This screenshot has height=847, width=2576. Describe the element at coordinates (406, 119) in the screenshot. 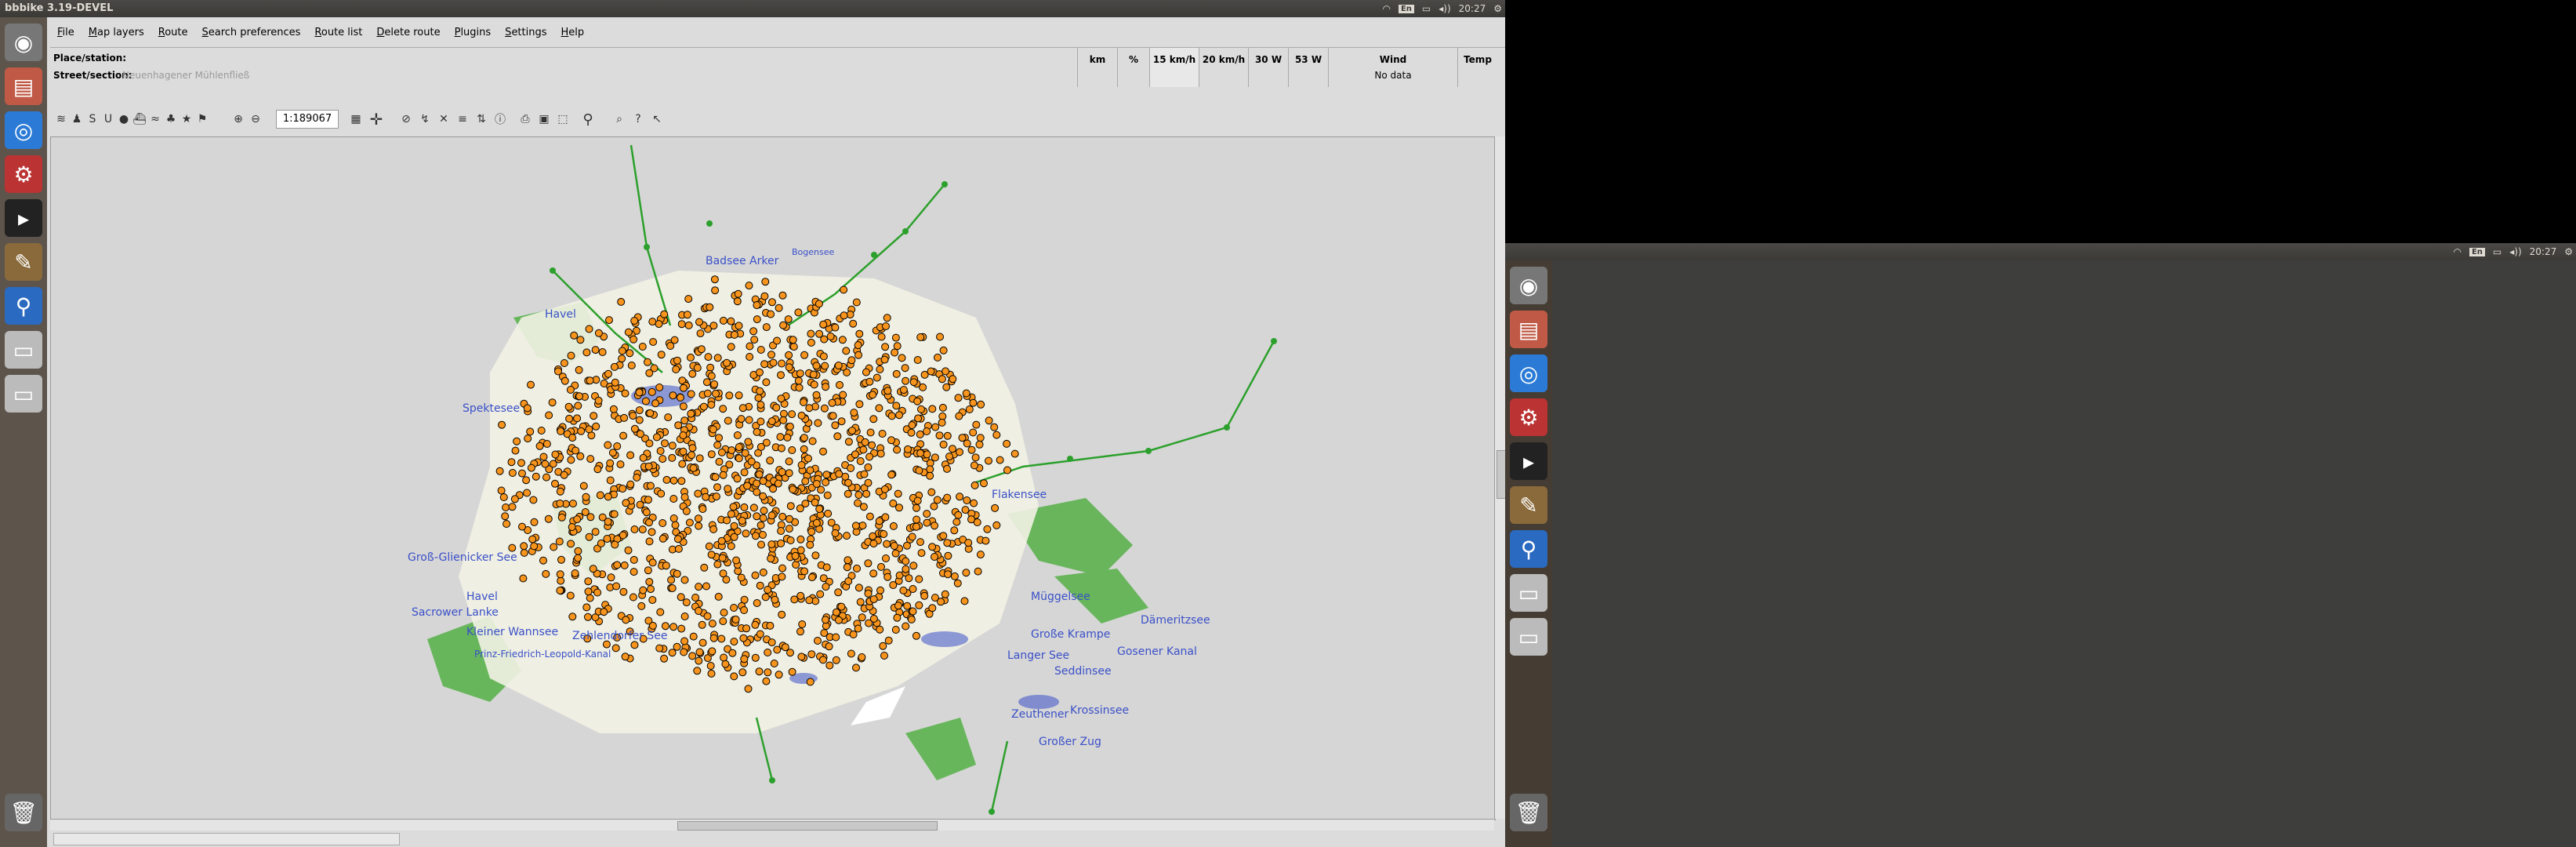

I see `no-route-icon: ⊘` at that location.